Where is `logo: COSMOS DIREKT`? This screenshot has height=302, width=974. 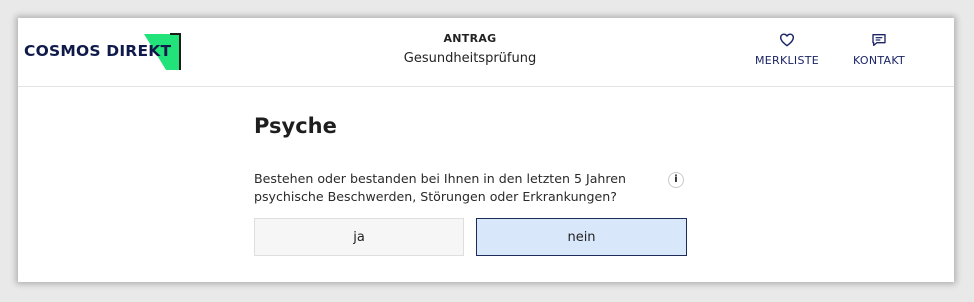 logo: COSMOS DIREKT is located at coordinates (104, 52).